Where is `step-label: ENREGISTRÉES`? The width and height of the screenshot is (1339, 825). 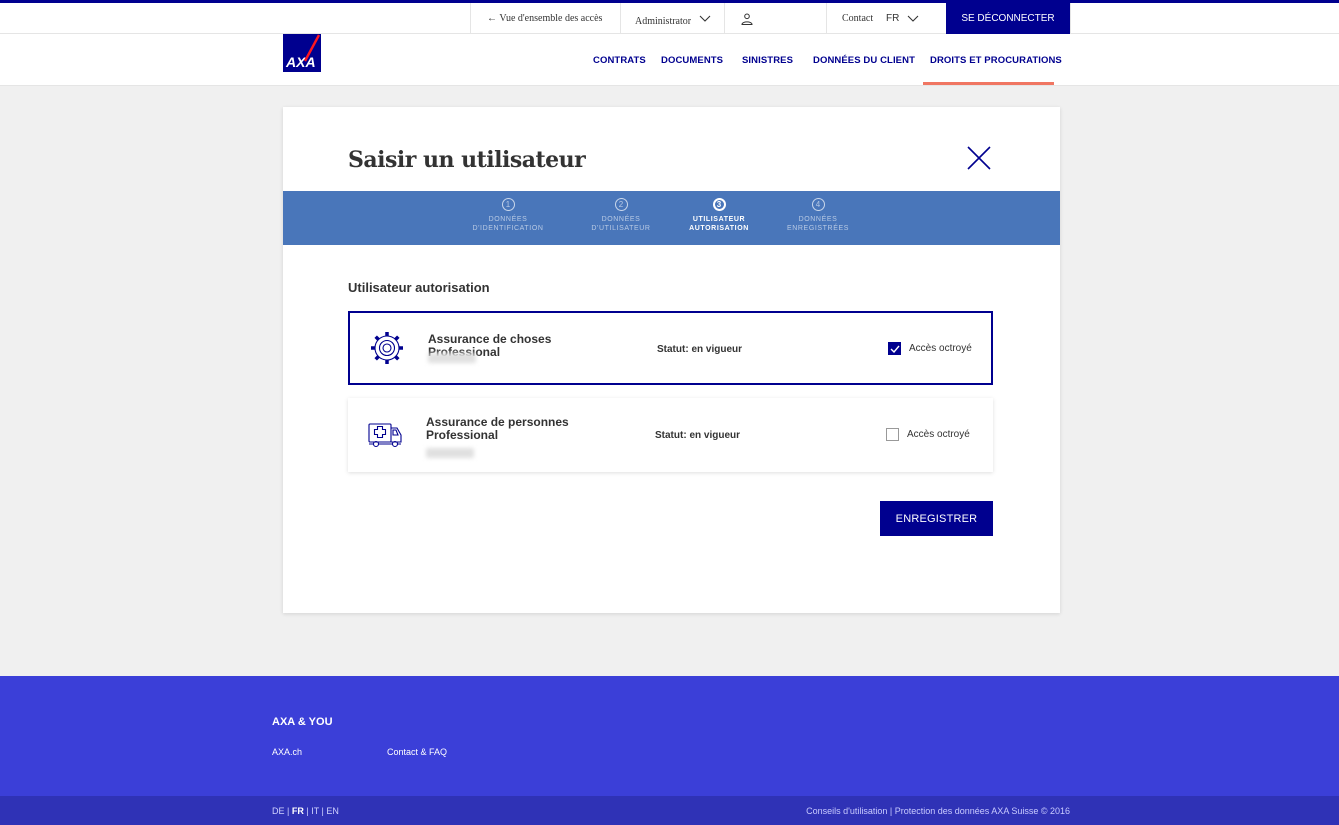 step-label: ENREGISTRÉES is located at coordinates (818, 228).